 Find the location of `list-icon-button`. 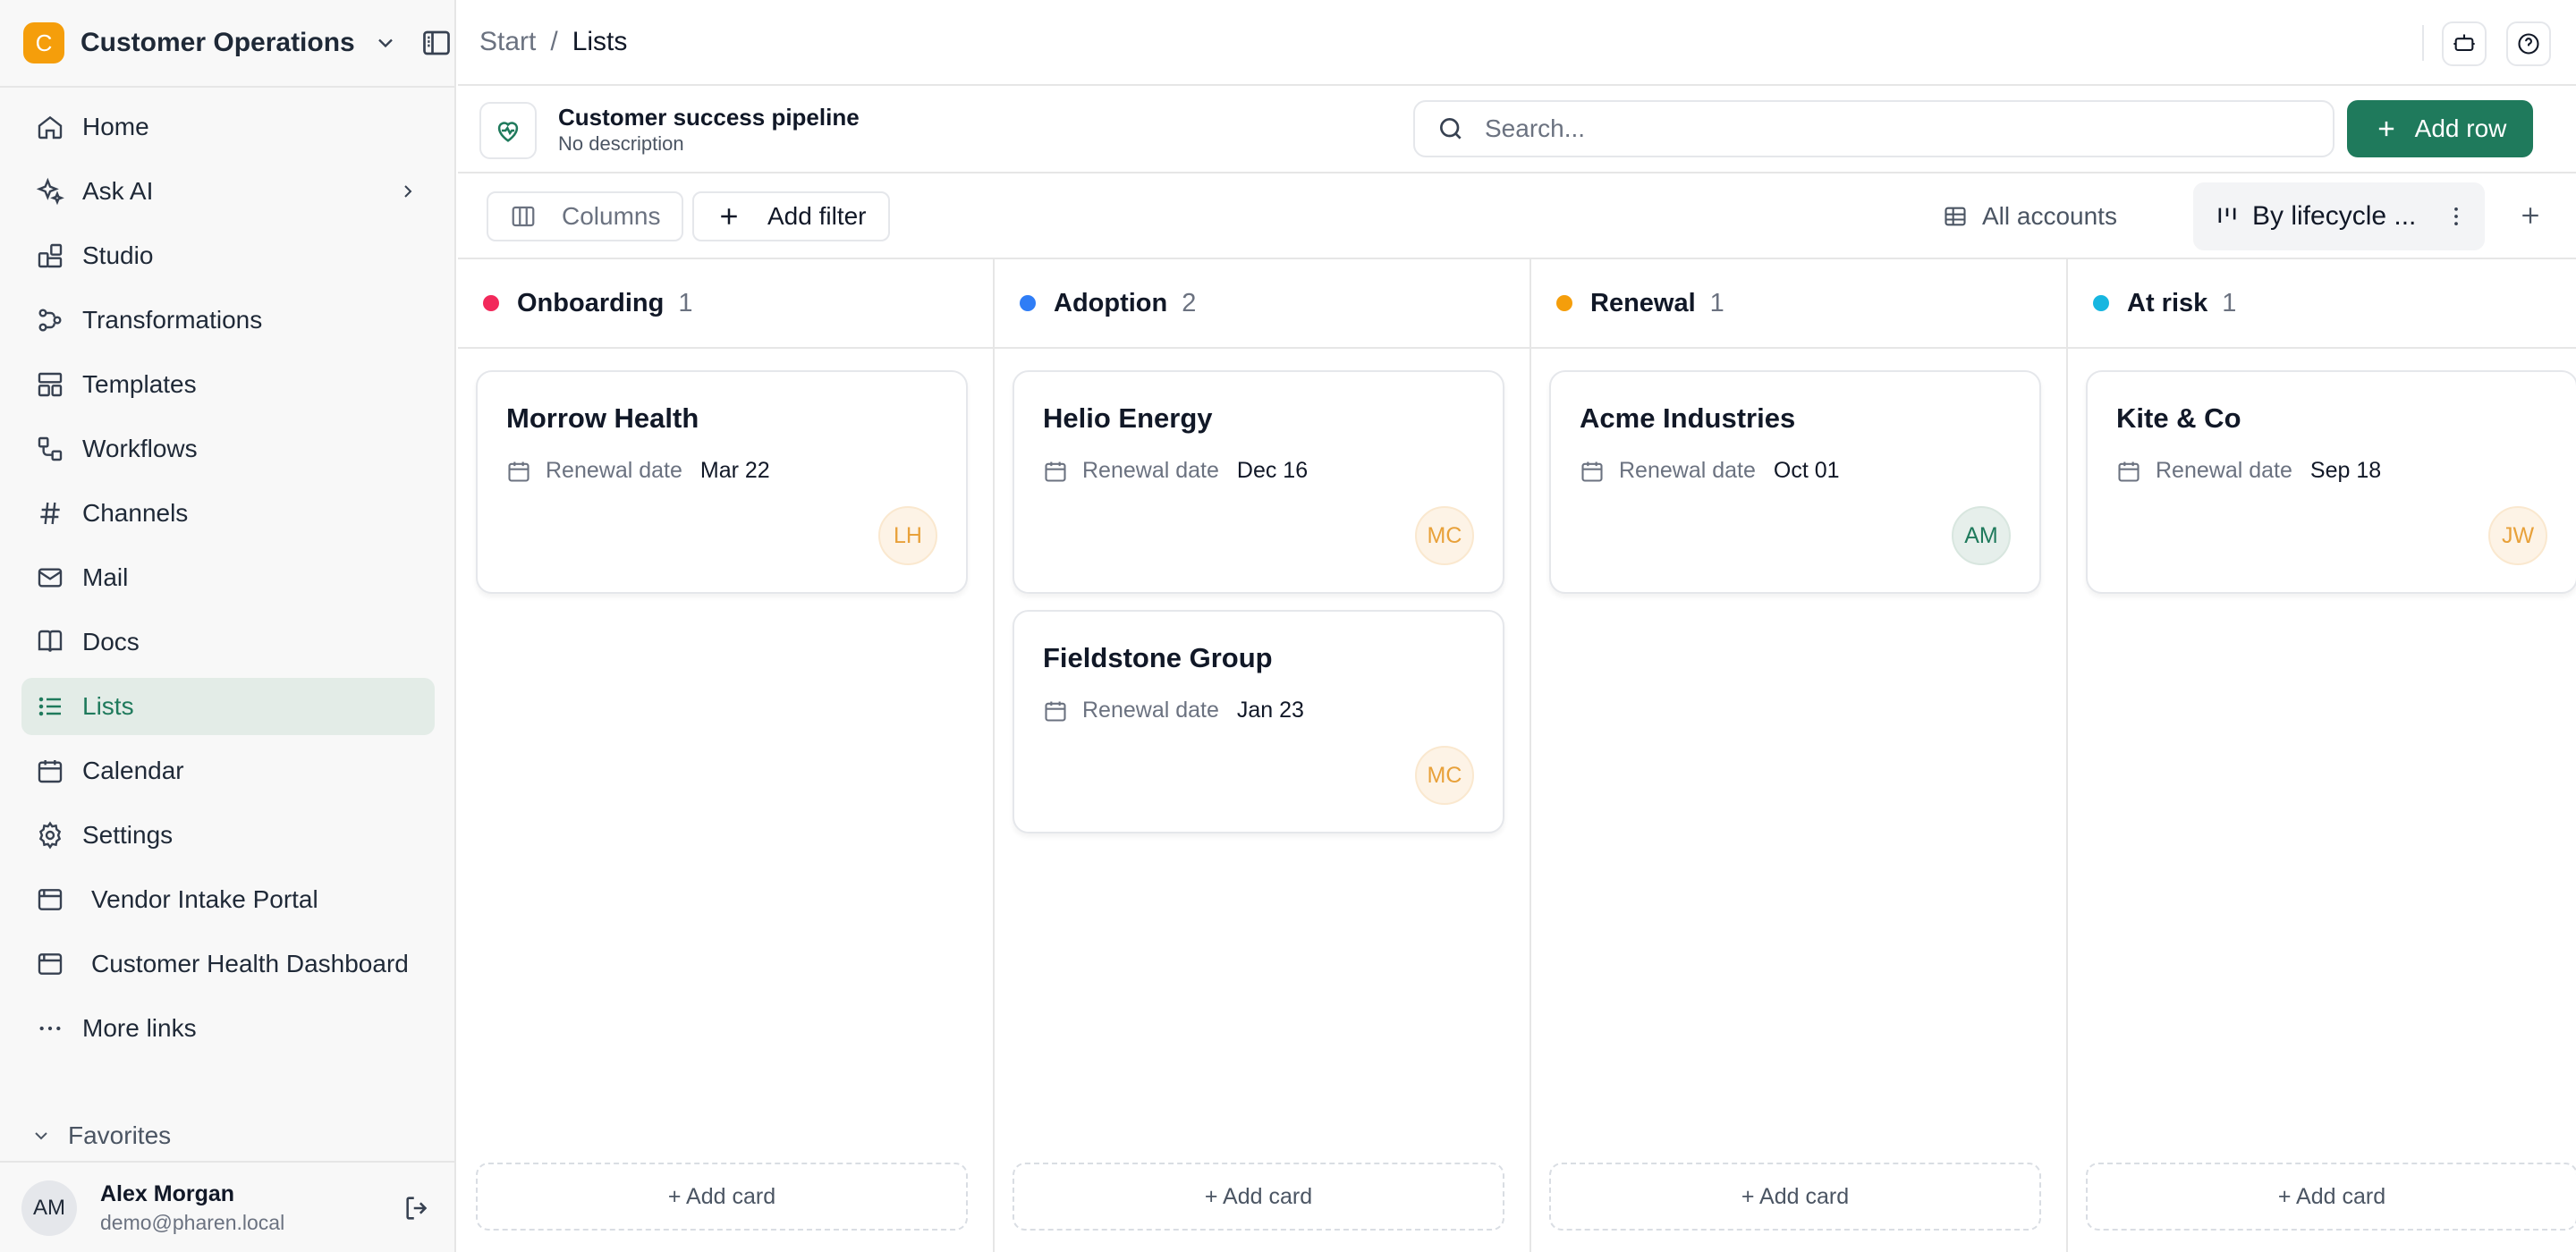

list-icon-button is located at coordinates (508, 130).